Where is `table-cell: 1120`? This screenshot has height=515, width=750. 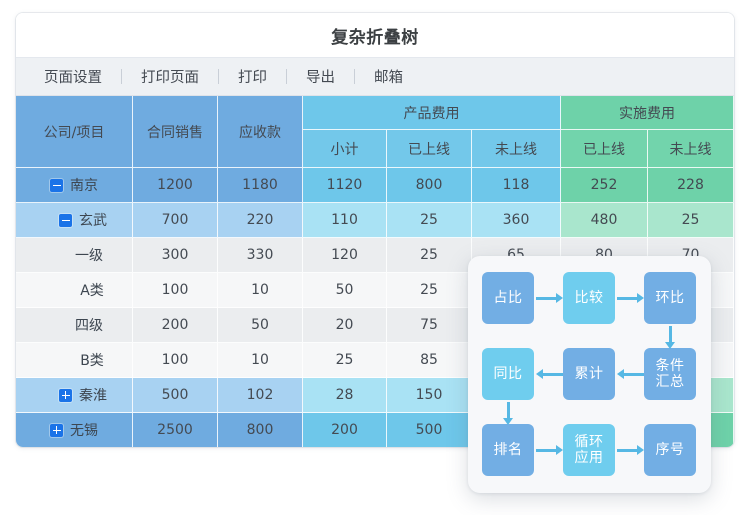
table-cell: 1120 is located at coordinates (345, 185).